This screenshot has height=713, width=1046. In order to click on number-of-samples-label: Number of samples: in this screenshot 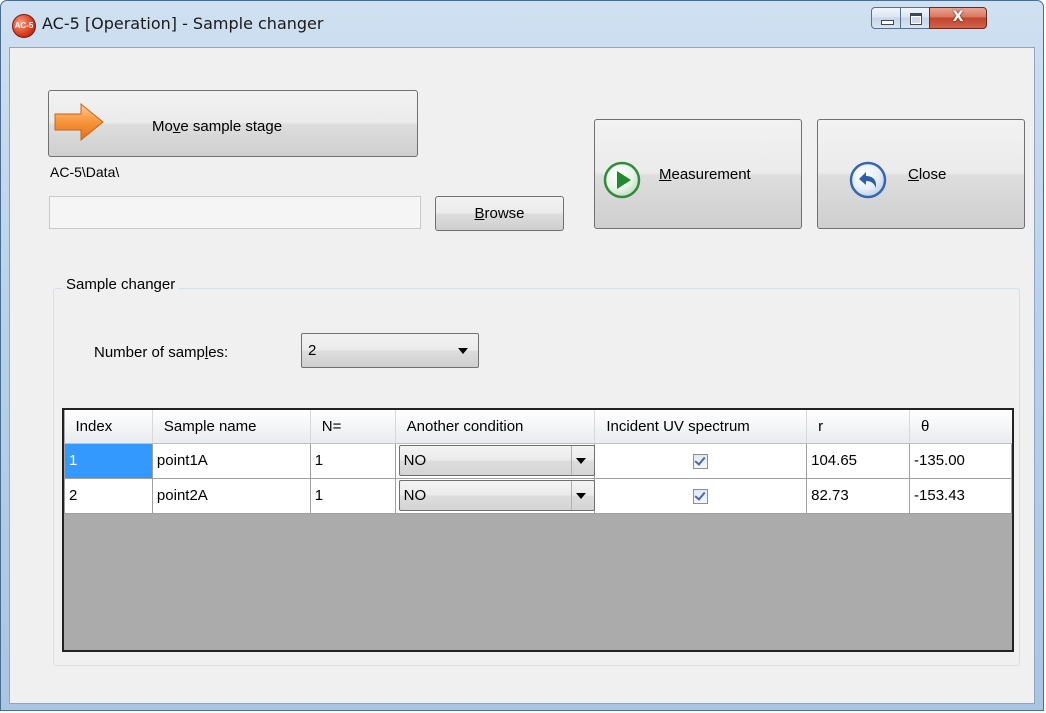, I will do `click(161, 352)`.